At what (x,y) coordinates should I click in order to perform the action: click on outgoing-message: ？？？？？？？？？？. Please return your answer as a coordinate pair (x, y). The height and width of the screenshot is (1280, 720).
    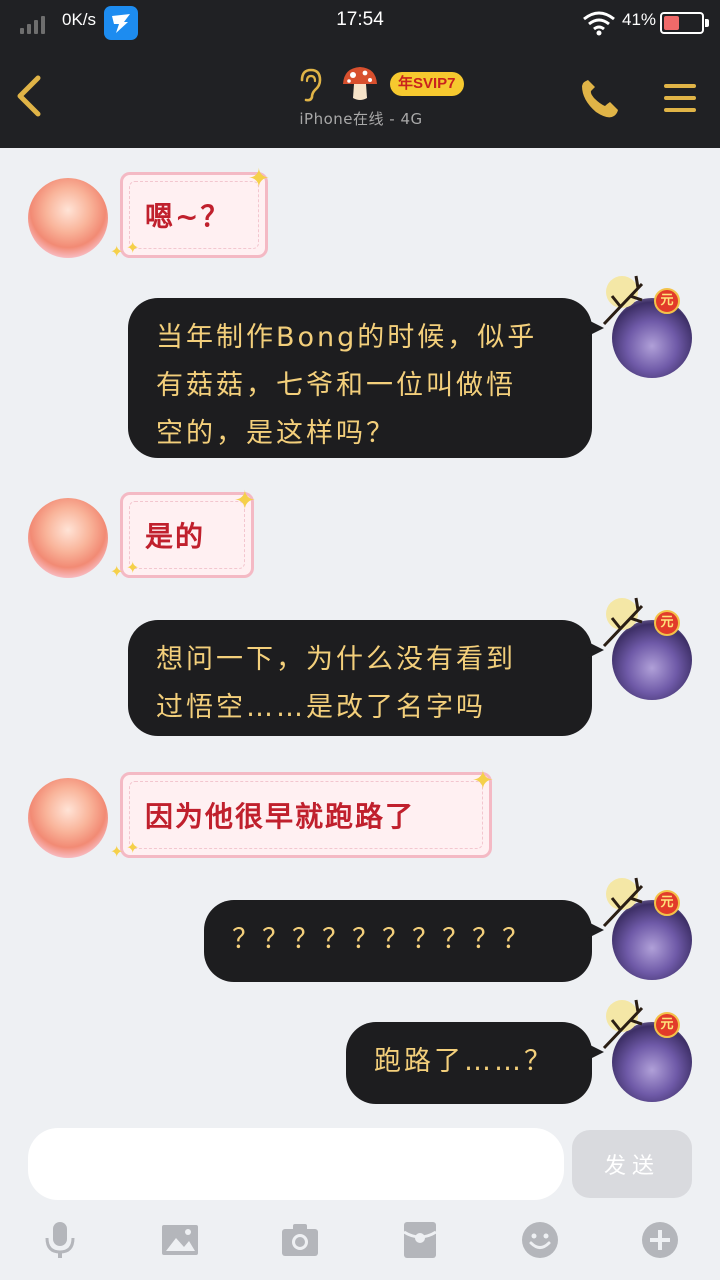
    Looking at the image, I should click on (404, 941).